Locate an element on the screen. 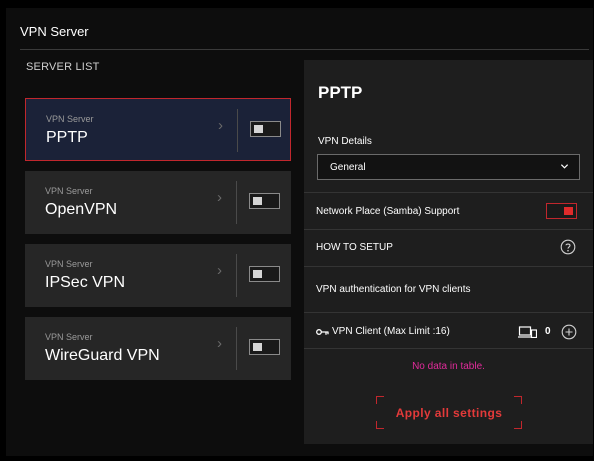  add-icon is located at coordinates (569, 332).